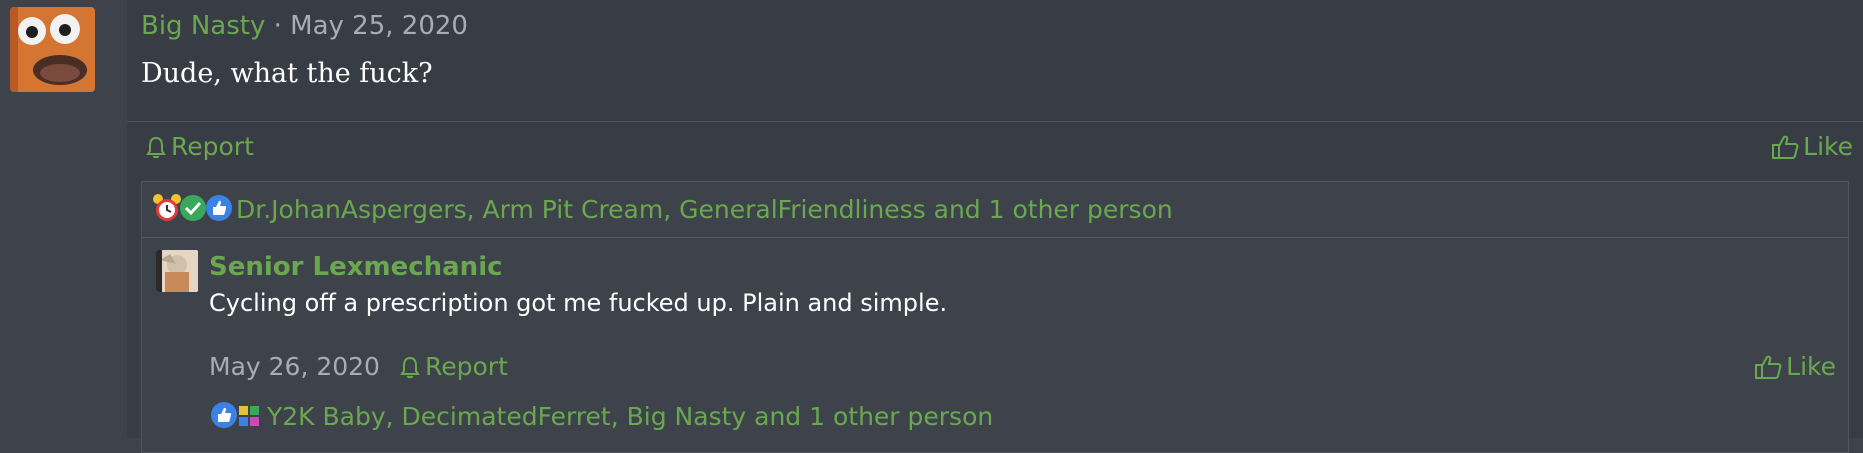 The image size is (1863, 453). I want to click on user-column, so click(63, 219).